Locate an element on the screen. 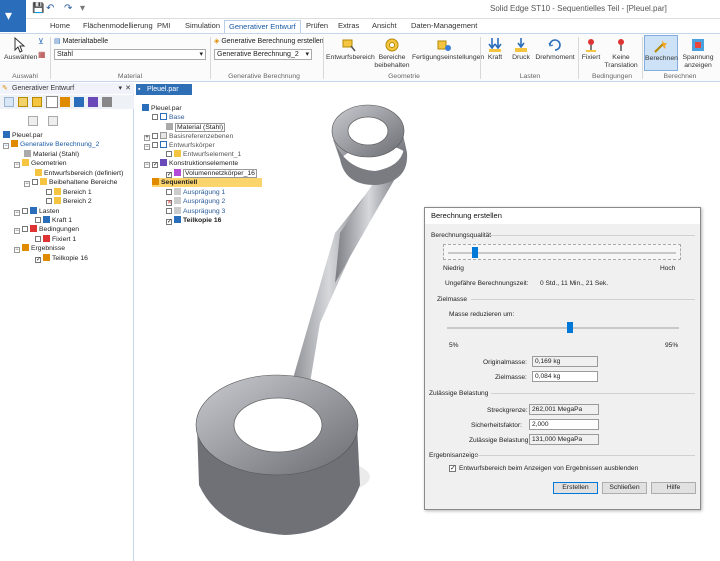  material-table-button: ▤ Materialtabelle is located at coordinates (81, 41).